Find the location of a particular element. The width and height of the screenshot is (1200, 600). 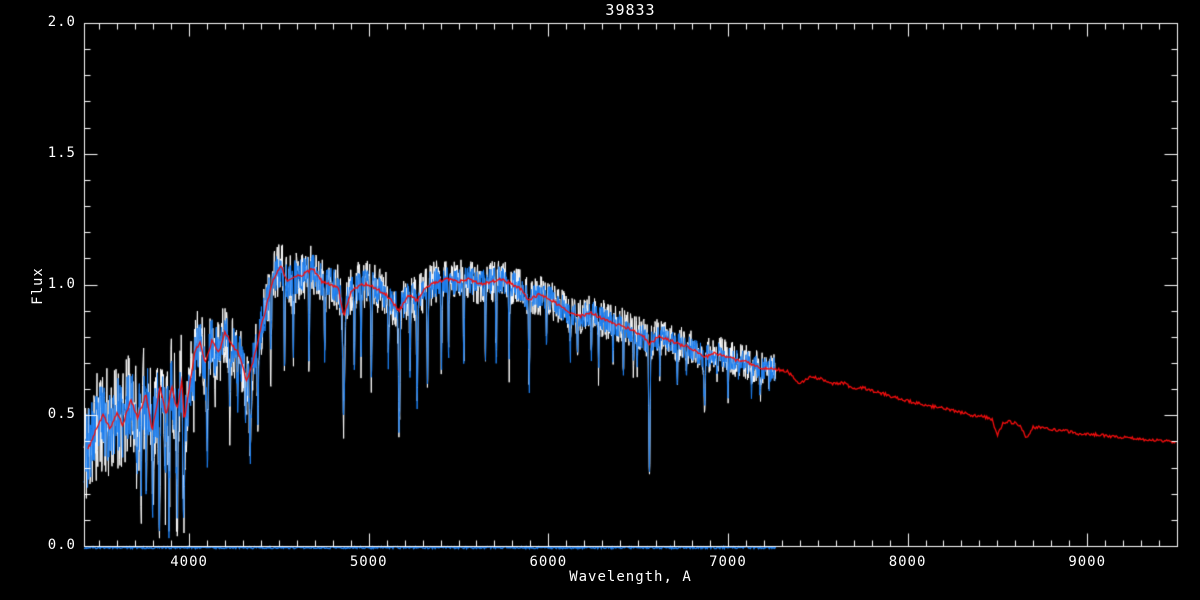

x-tick-label: 9000 is located at coordinates (1087, 562).